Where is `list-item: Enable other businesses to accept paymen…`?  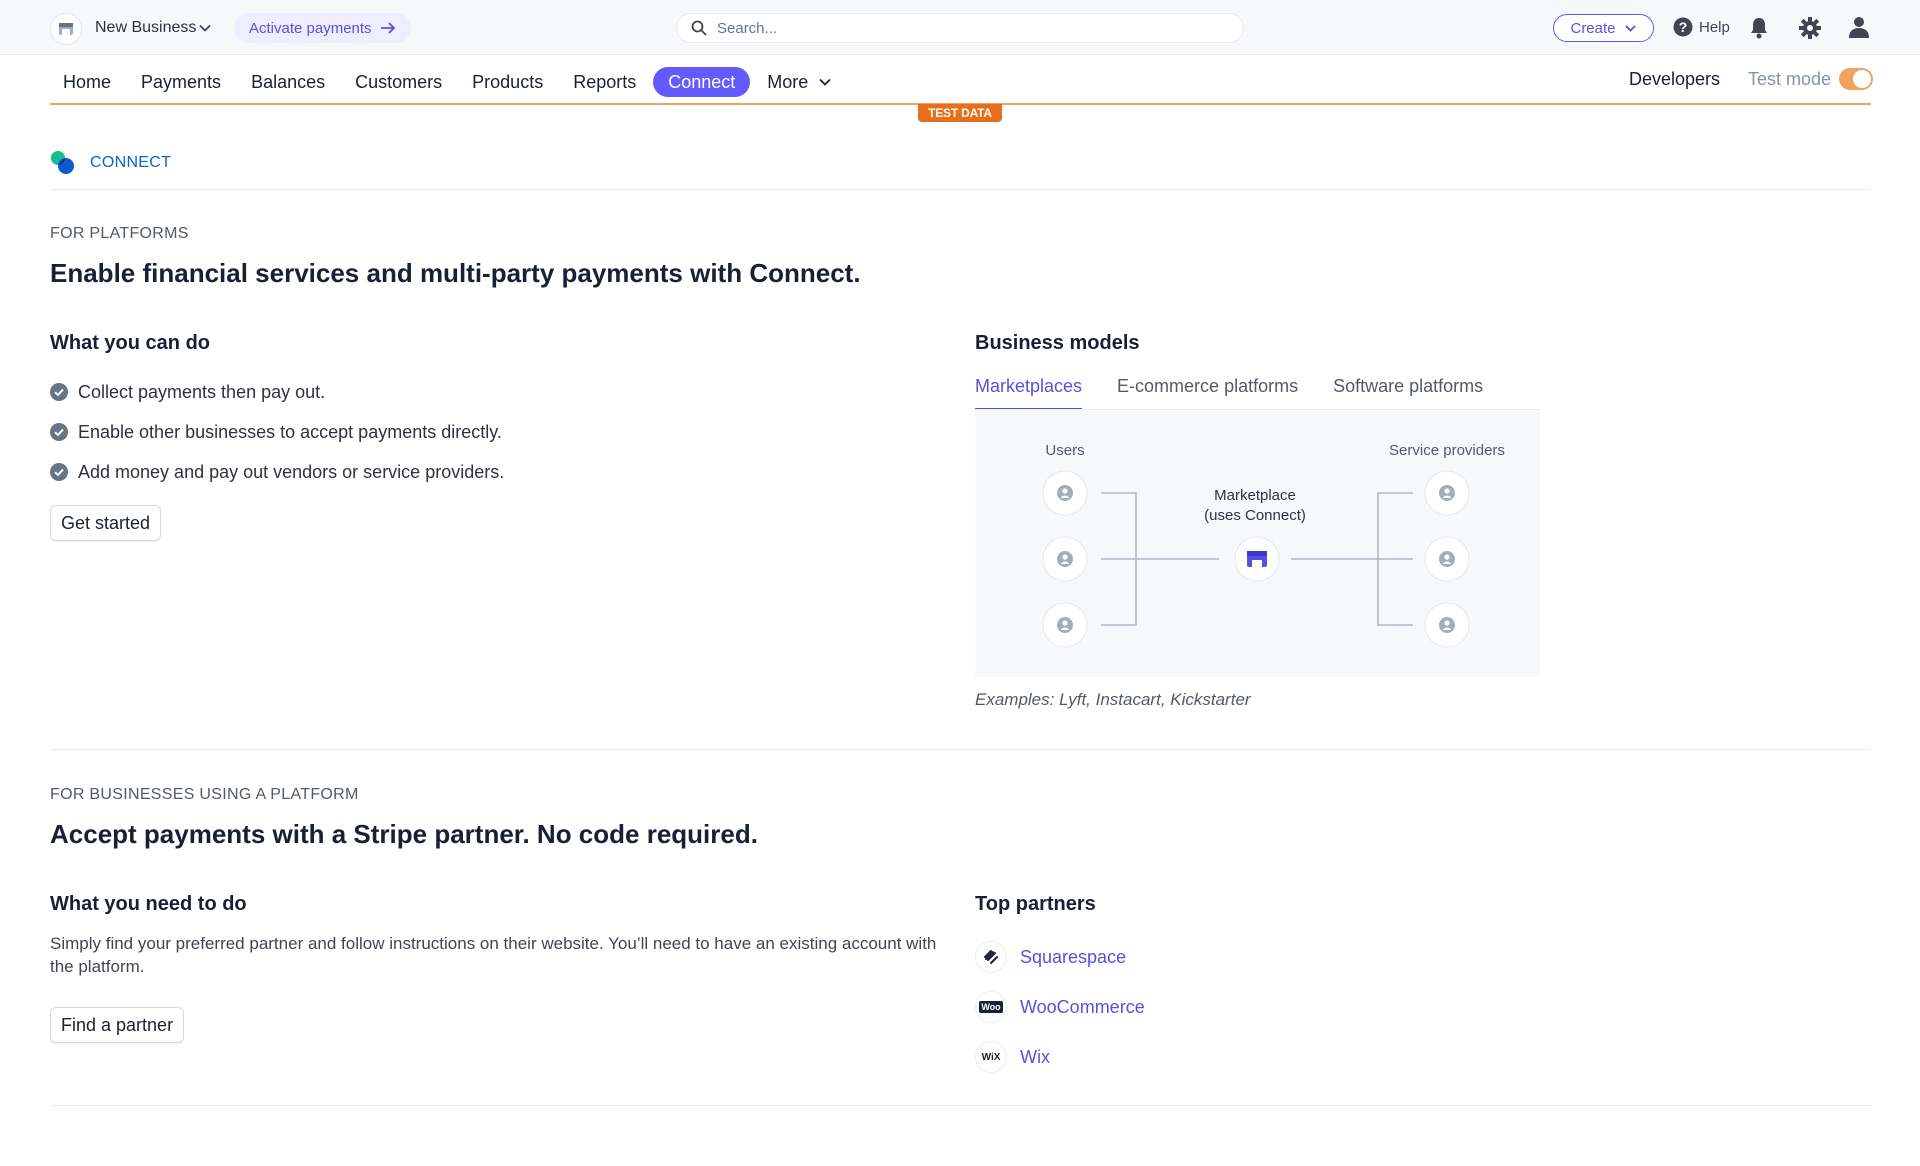
list-item: Enable other businesses to accept paymen… is located at coordinates (277, 432).